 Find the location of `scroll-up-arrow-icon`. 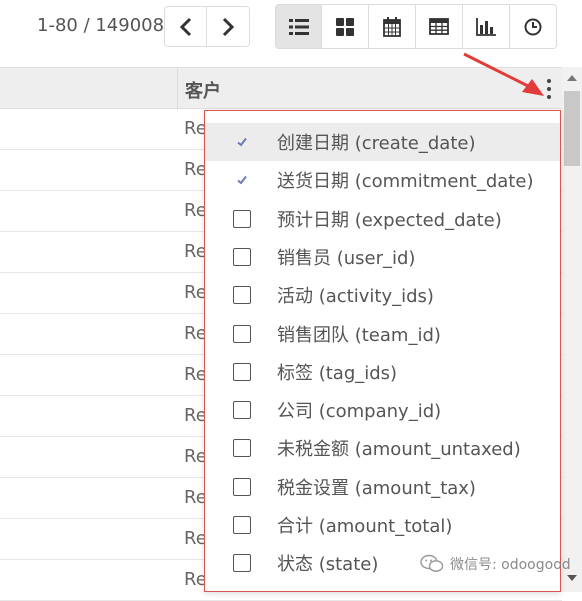

scroll-up-arrow-icon is located at coordinates (572, 78).